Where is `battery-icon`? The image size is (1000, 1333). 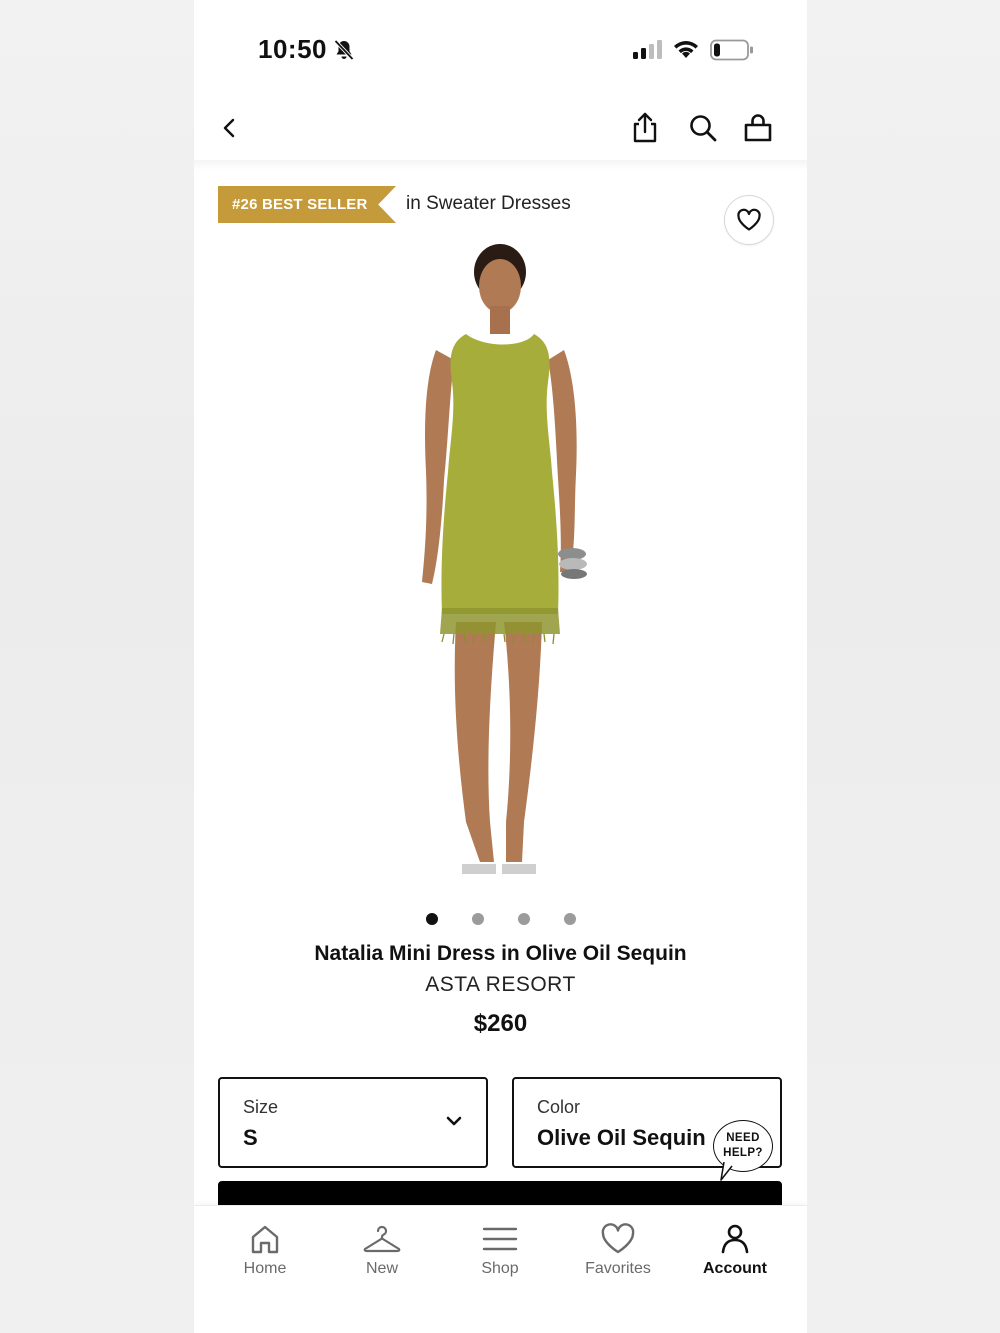 battery-icon is located at coordinates (731, 50).